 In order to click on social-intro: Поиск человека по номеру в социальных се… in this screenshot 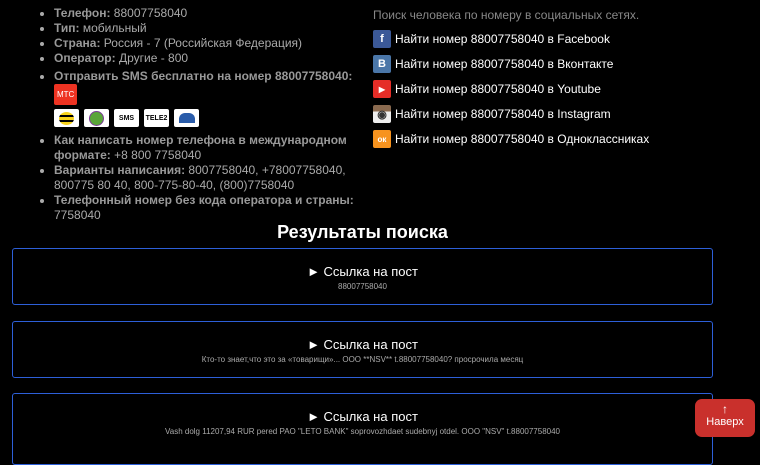, I will do `click(506, 15)`.